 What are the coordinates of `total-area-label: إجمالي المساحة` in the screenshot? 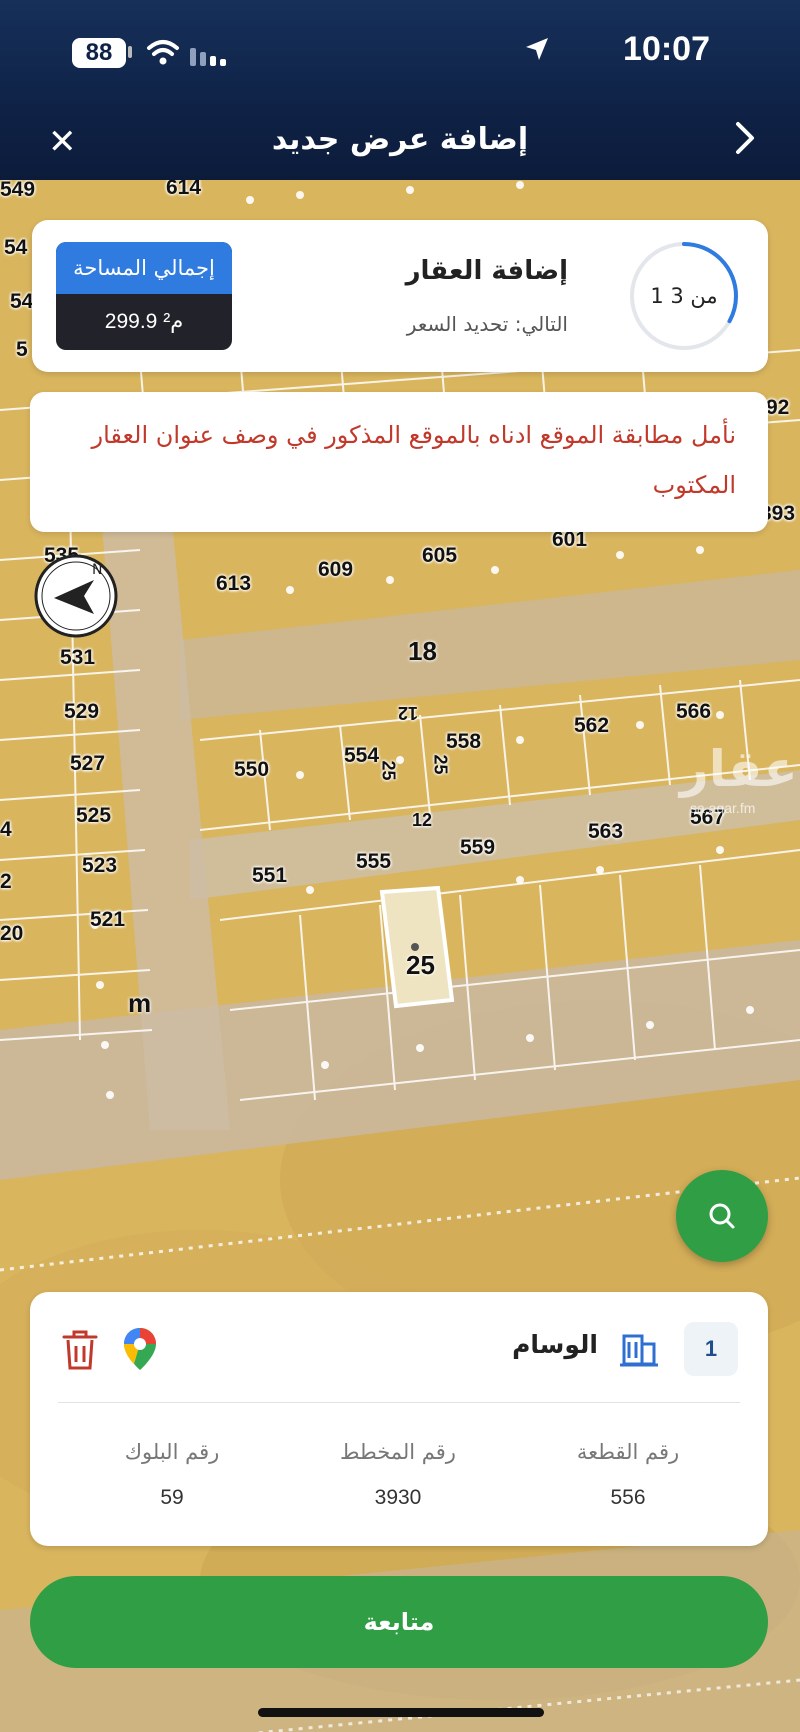 It's located at (144, 268).